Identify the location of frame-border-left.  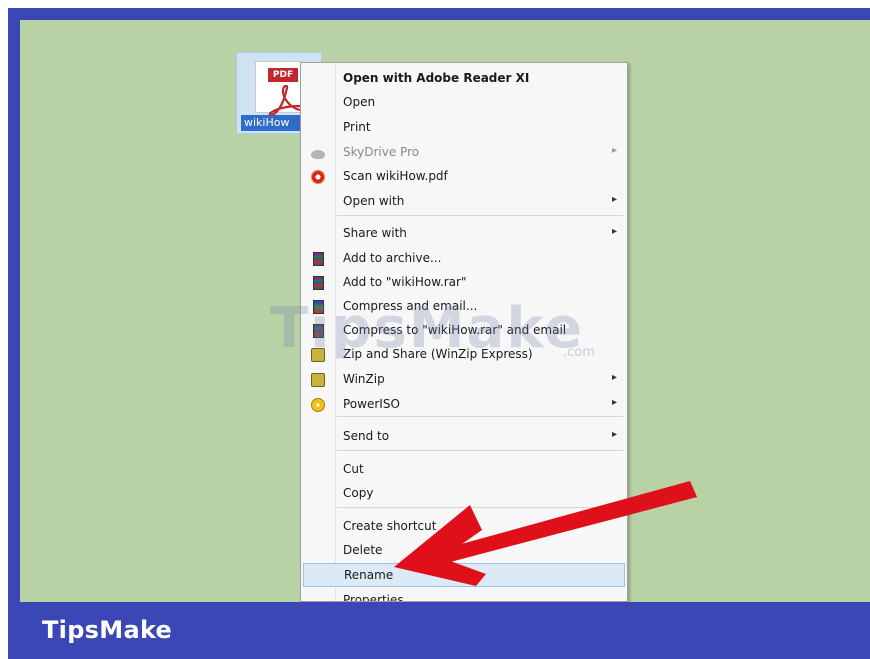
(14, 308).